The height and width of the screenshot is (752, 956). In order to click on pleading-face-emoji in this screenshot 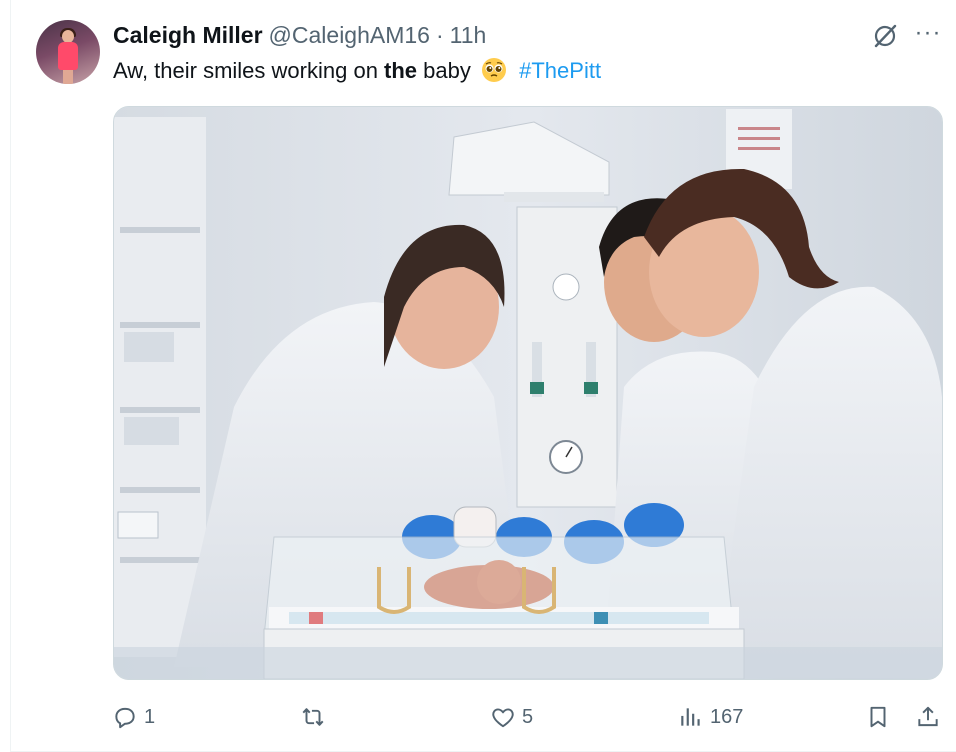, I will do `click(494, 70)`.